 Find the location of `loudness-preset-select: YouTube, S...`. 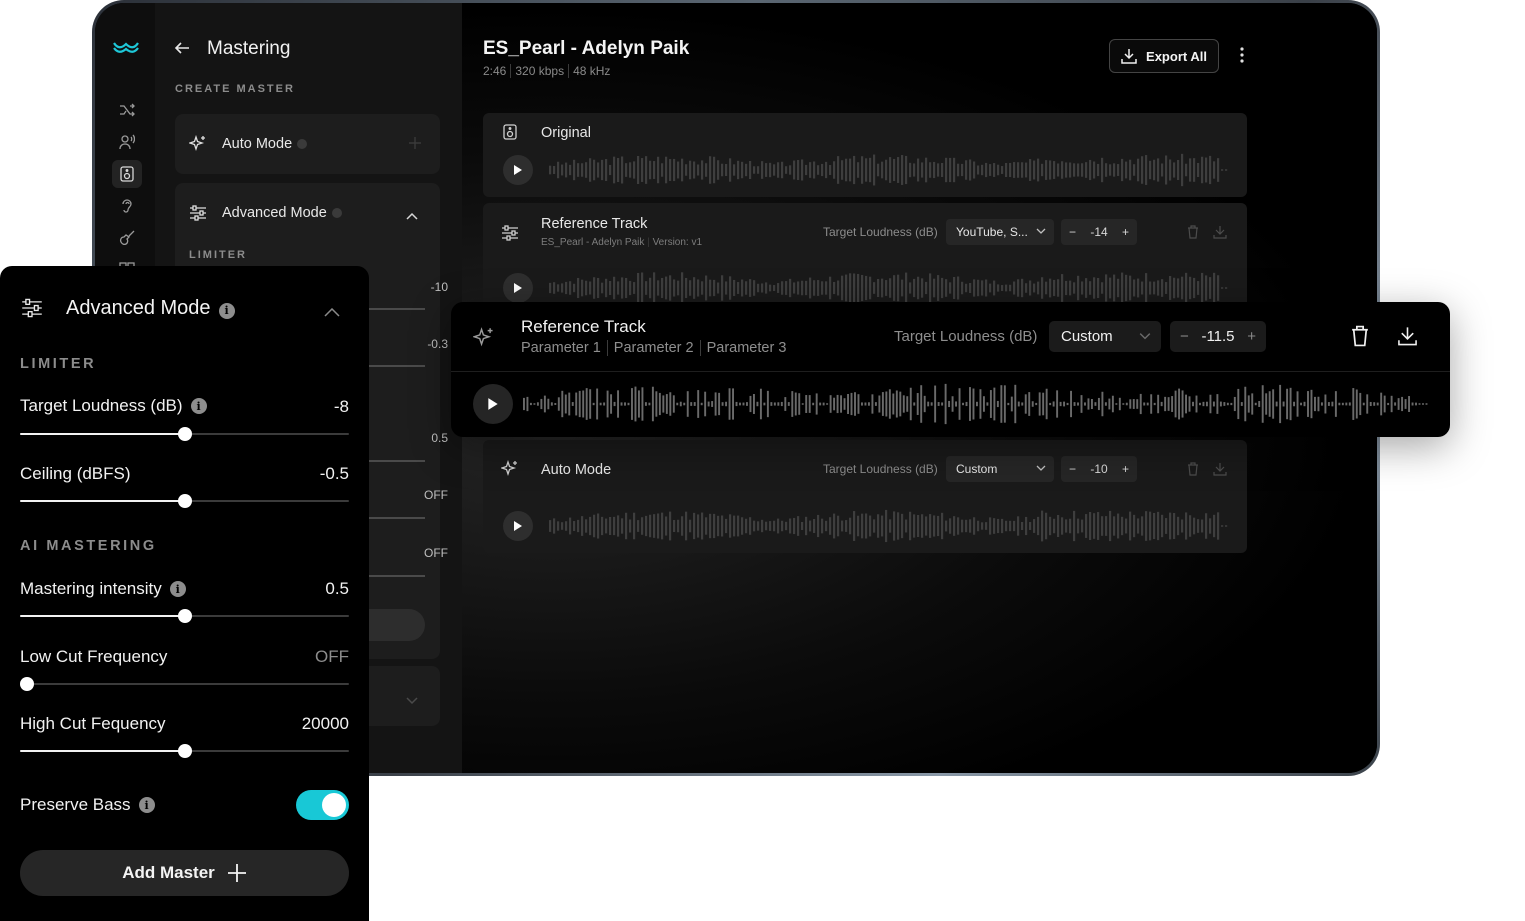

loudness-preset-select: YouTube, S... is located at coordinates (1000, 232).